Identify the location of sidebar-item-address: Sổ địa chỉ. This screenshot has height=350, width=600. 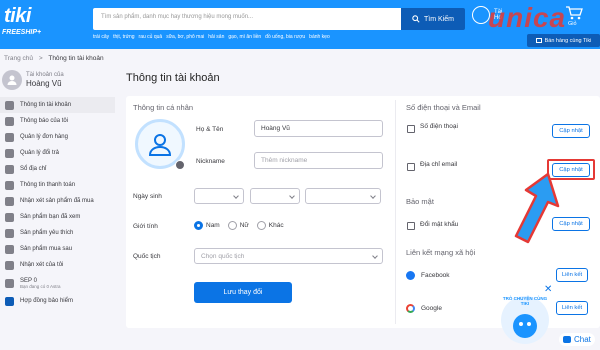
(57, 169).